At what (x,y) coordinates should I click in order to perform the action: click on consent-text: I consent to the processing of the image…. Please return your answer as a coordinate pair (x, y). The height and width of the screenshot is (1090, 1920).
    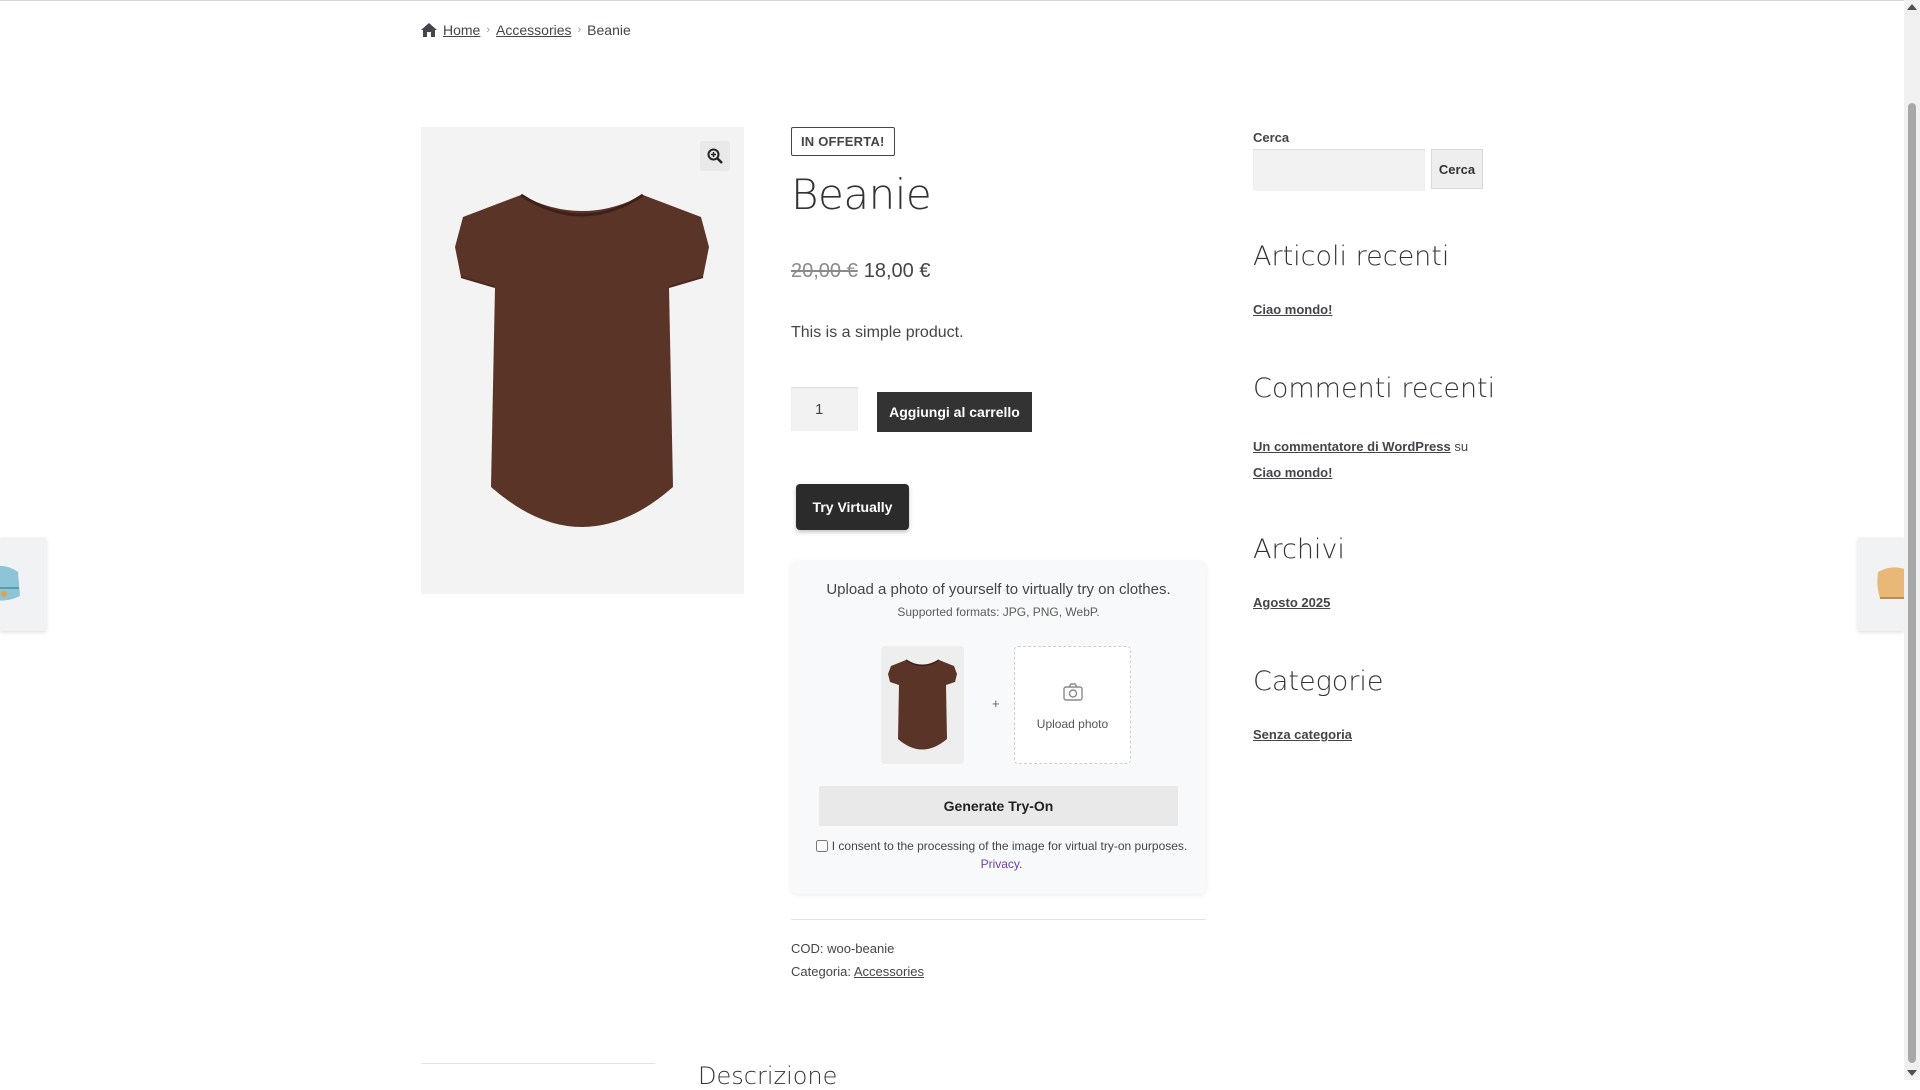
    Looking at the image, I should click on (1009, 846).